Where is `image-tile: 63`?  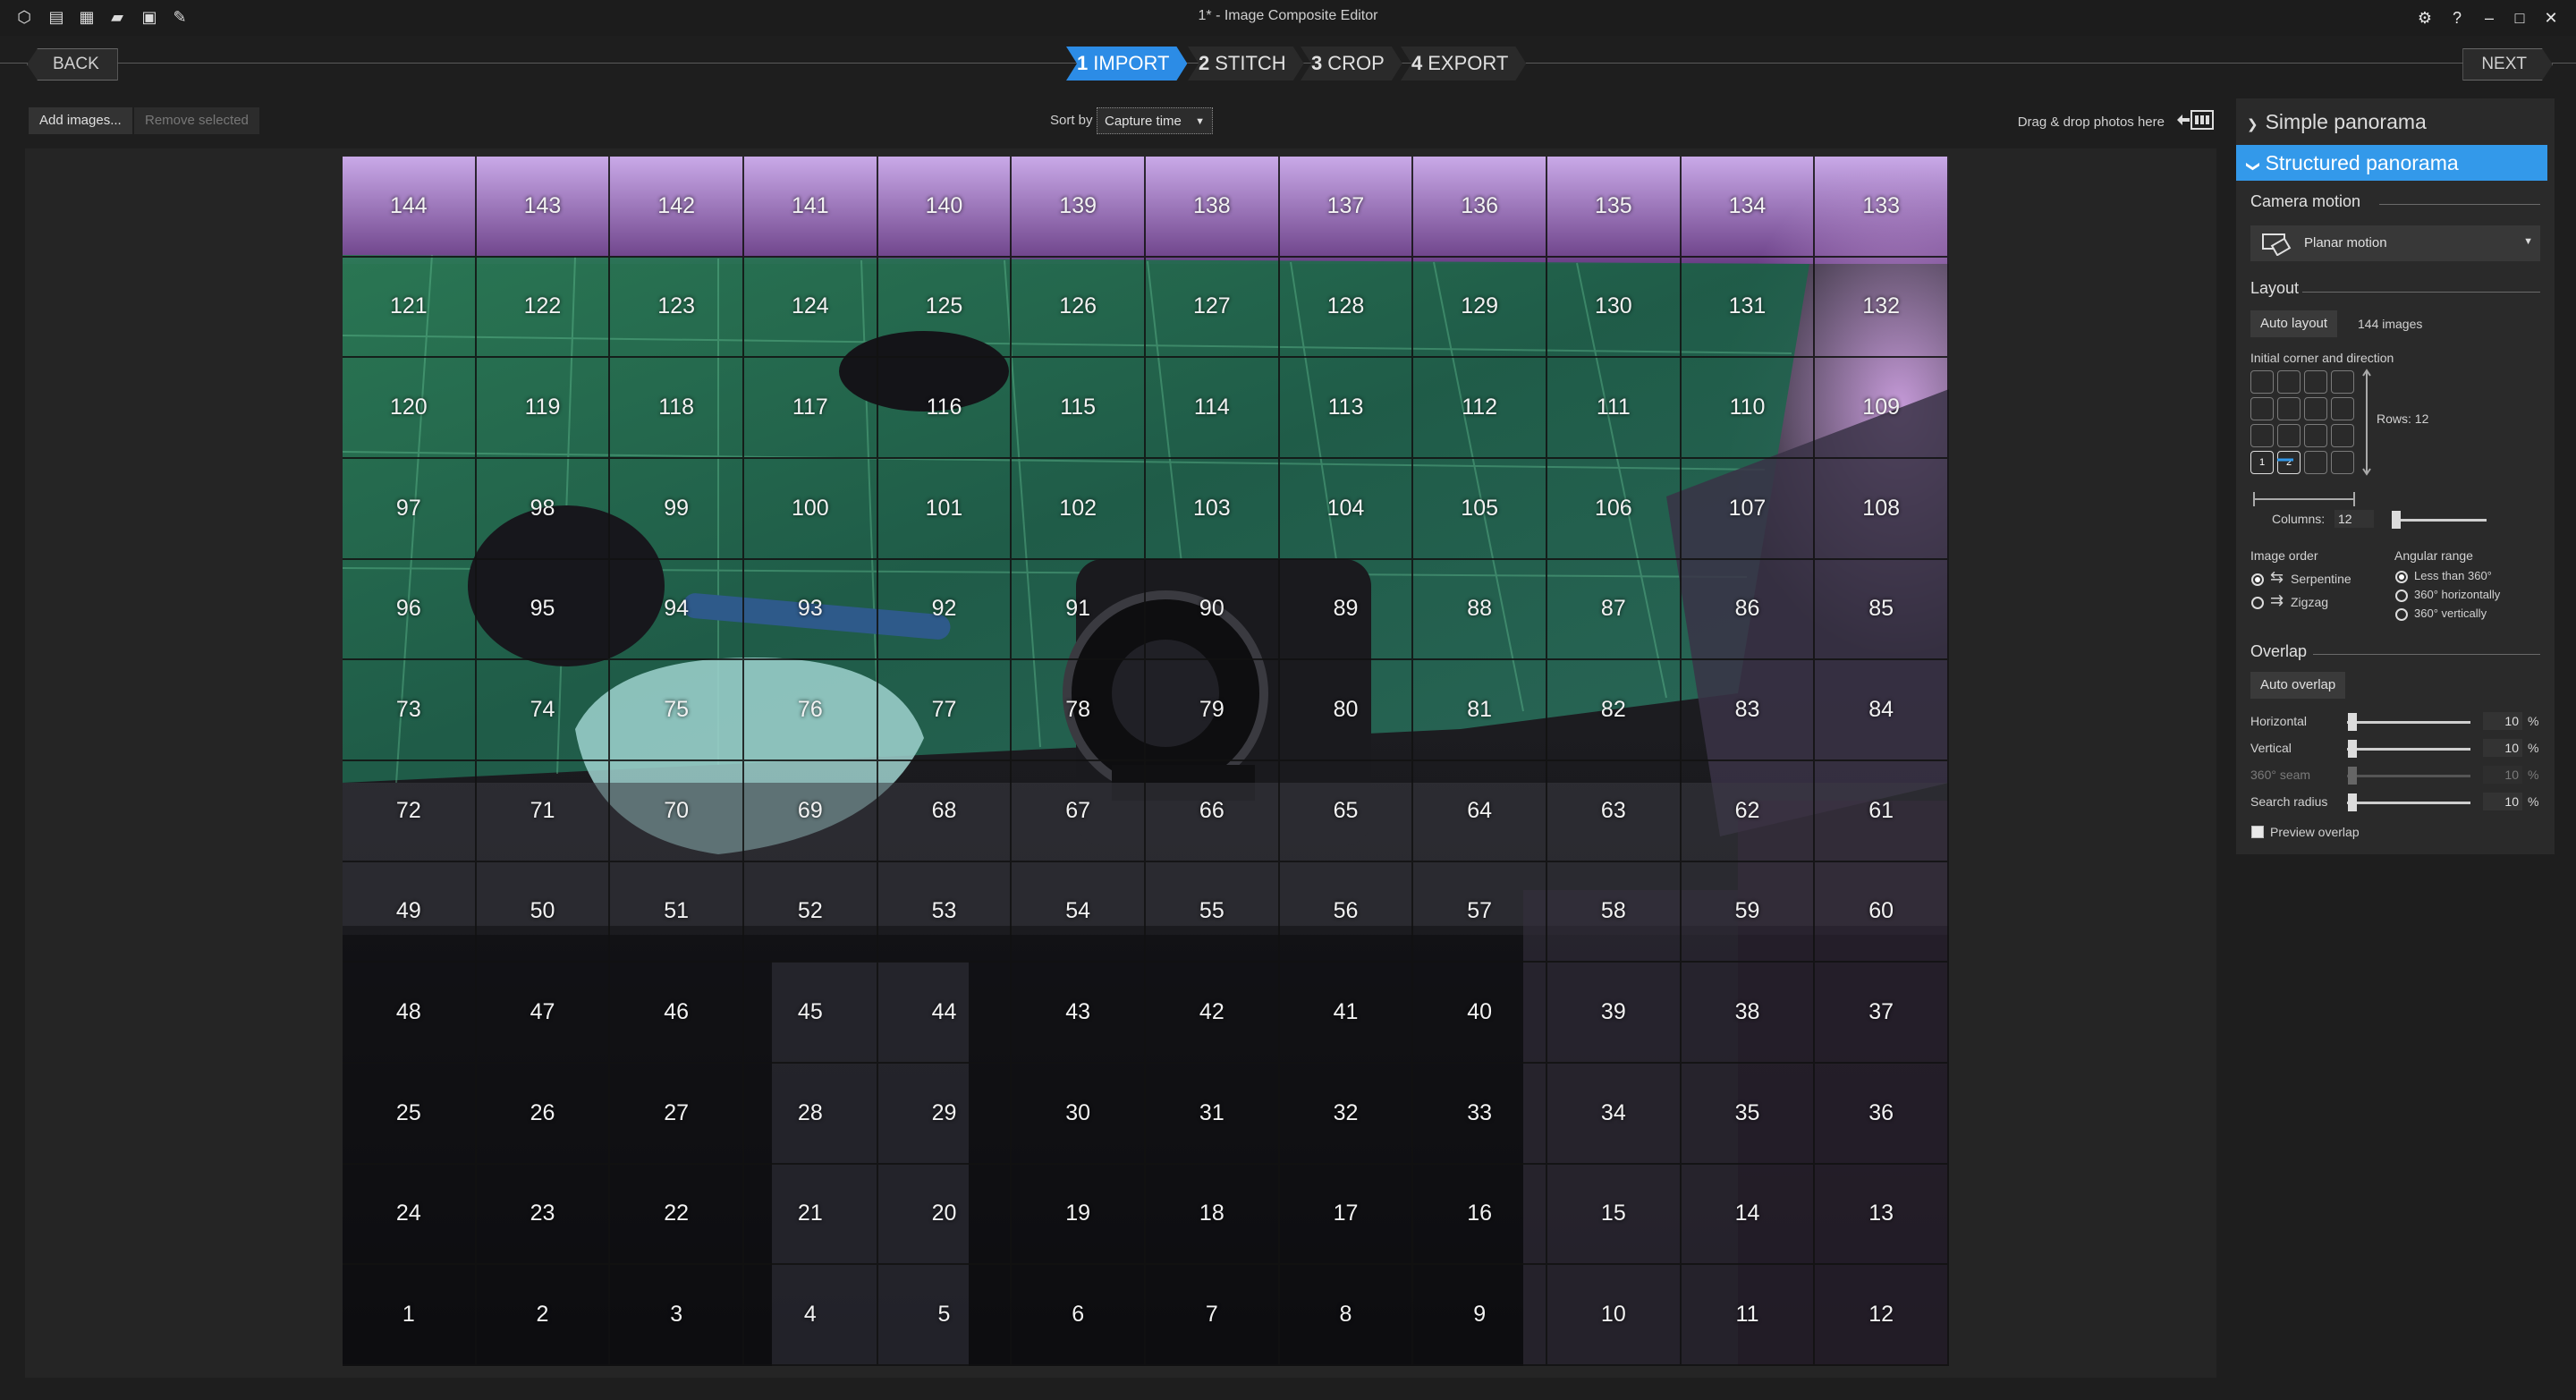
image-tile: 63 is located at coordinates (1614, 811).